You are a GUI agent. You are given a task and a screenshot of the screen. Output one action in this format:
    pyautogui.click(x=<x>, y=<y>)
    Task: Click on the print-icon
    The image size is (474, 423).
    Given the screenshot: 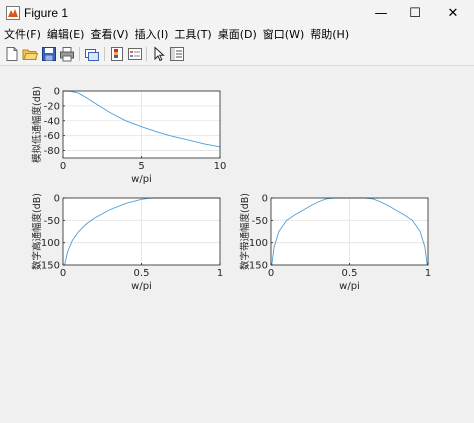 What is the action you would take?
    pyautogui.click(x=67, y=54)
    